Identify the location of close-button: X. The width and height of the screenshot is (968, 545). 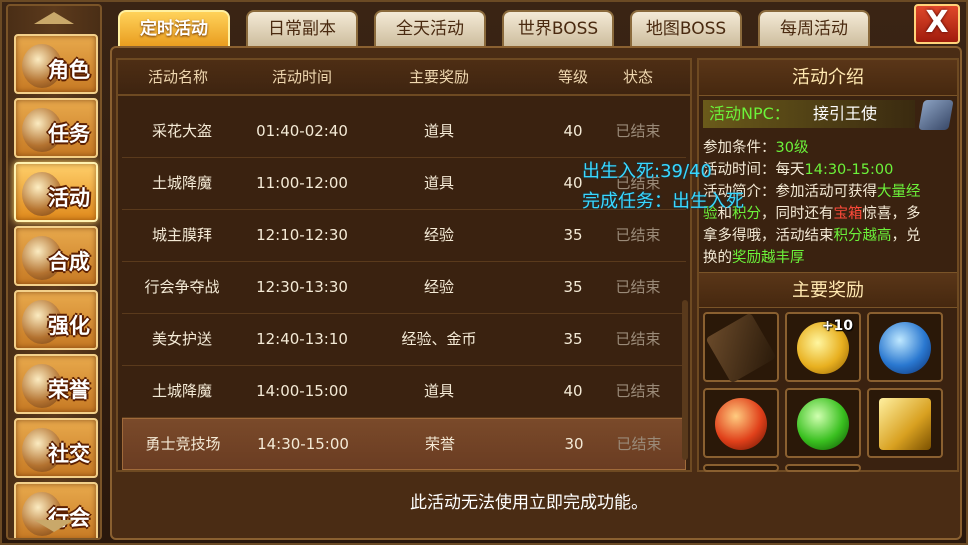
(937, 24).